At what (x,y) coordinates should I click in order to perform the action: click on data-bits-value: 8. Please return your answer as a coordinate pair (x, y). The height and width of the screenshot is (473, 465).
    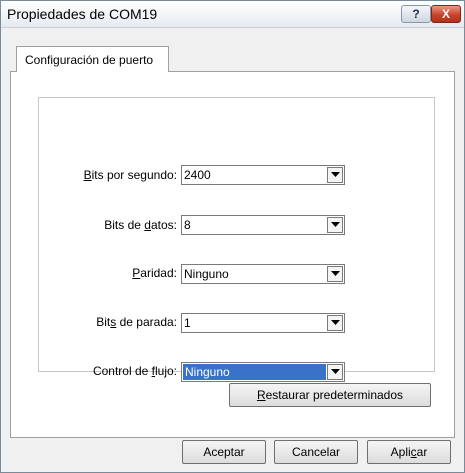
    Looking at the image, I should click on (187, 225).